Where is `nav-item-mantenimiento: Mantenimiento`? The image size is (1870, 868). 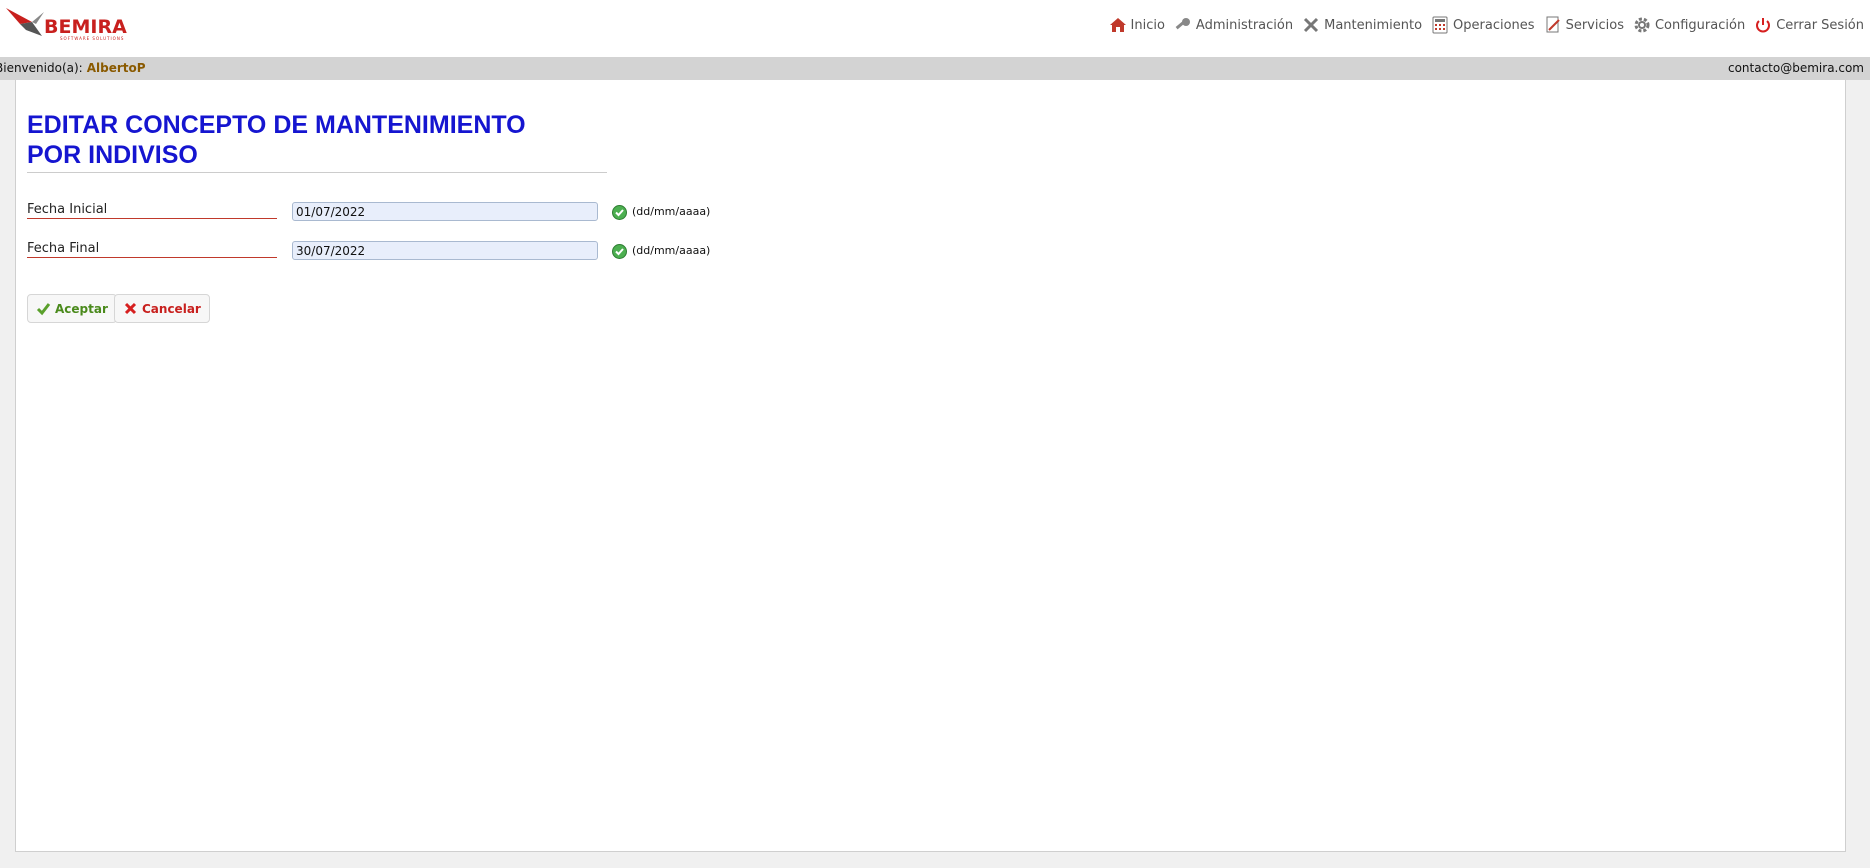 nav-item-mantenimiento: Mantenimiento is located at coordinates (1362, 25).